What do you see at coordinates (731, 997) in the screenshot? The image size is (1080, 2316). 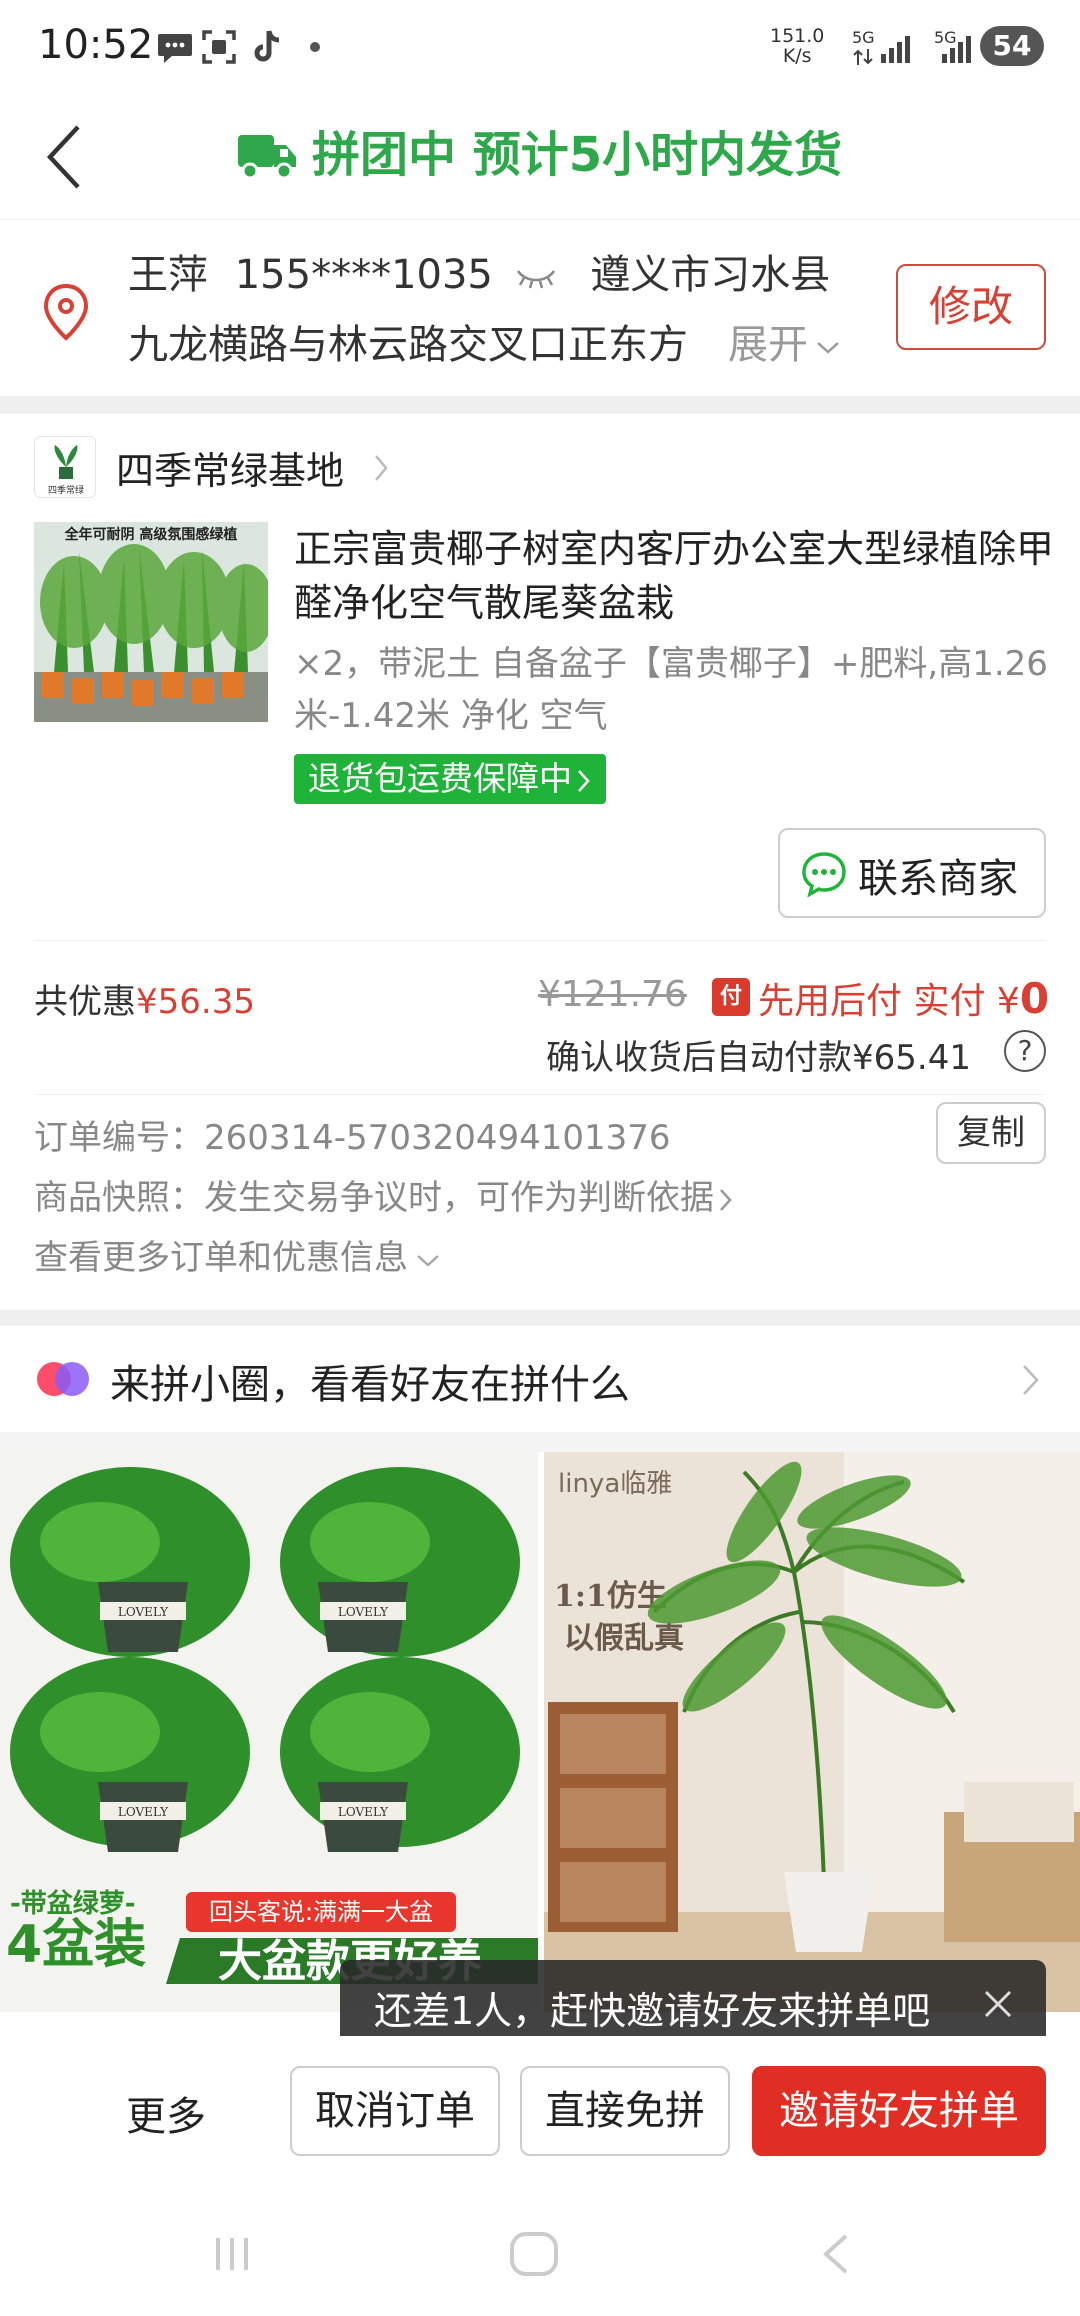 I see `pay-later-icon: 付` at bounding box center [731, 997].